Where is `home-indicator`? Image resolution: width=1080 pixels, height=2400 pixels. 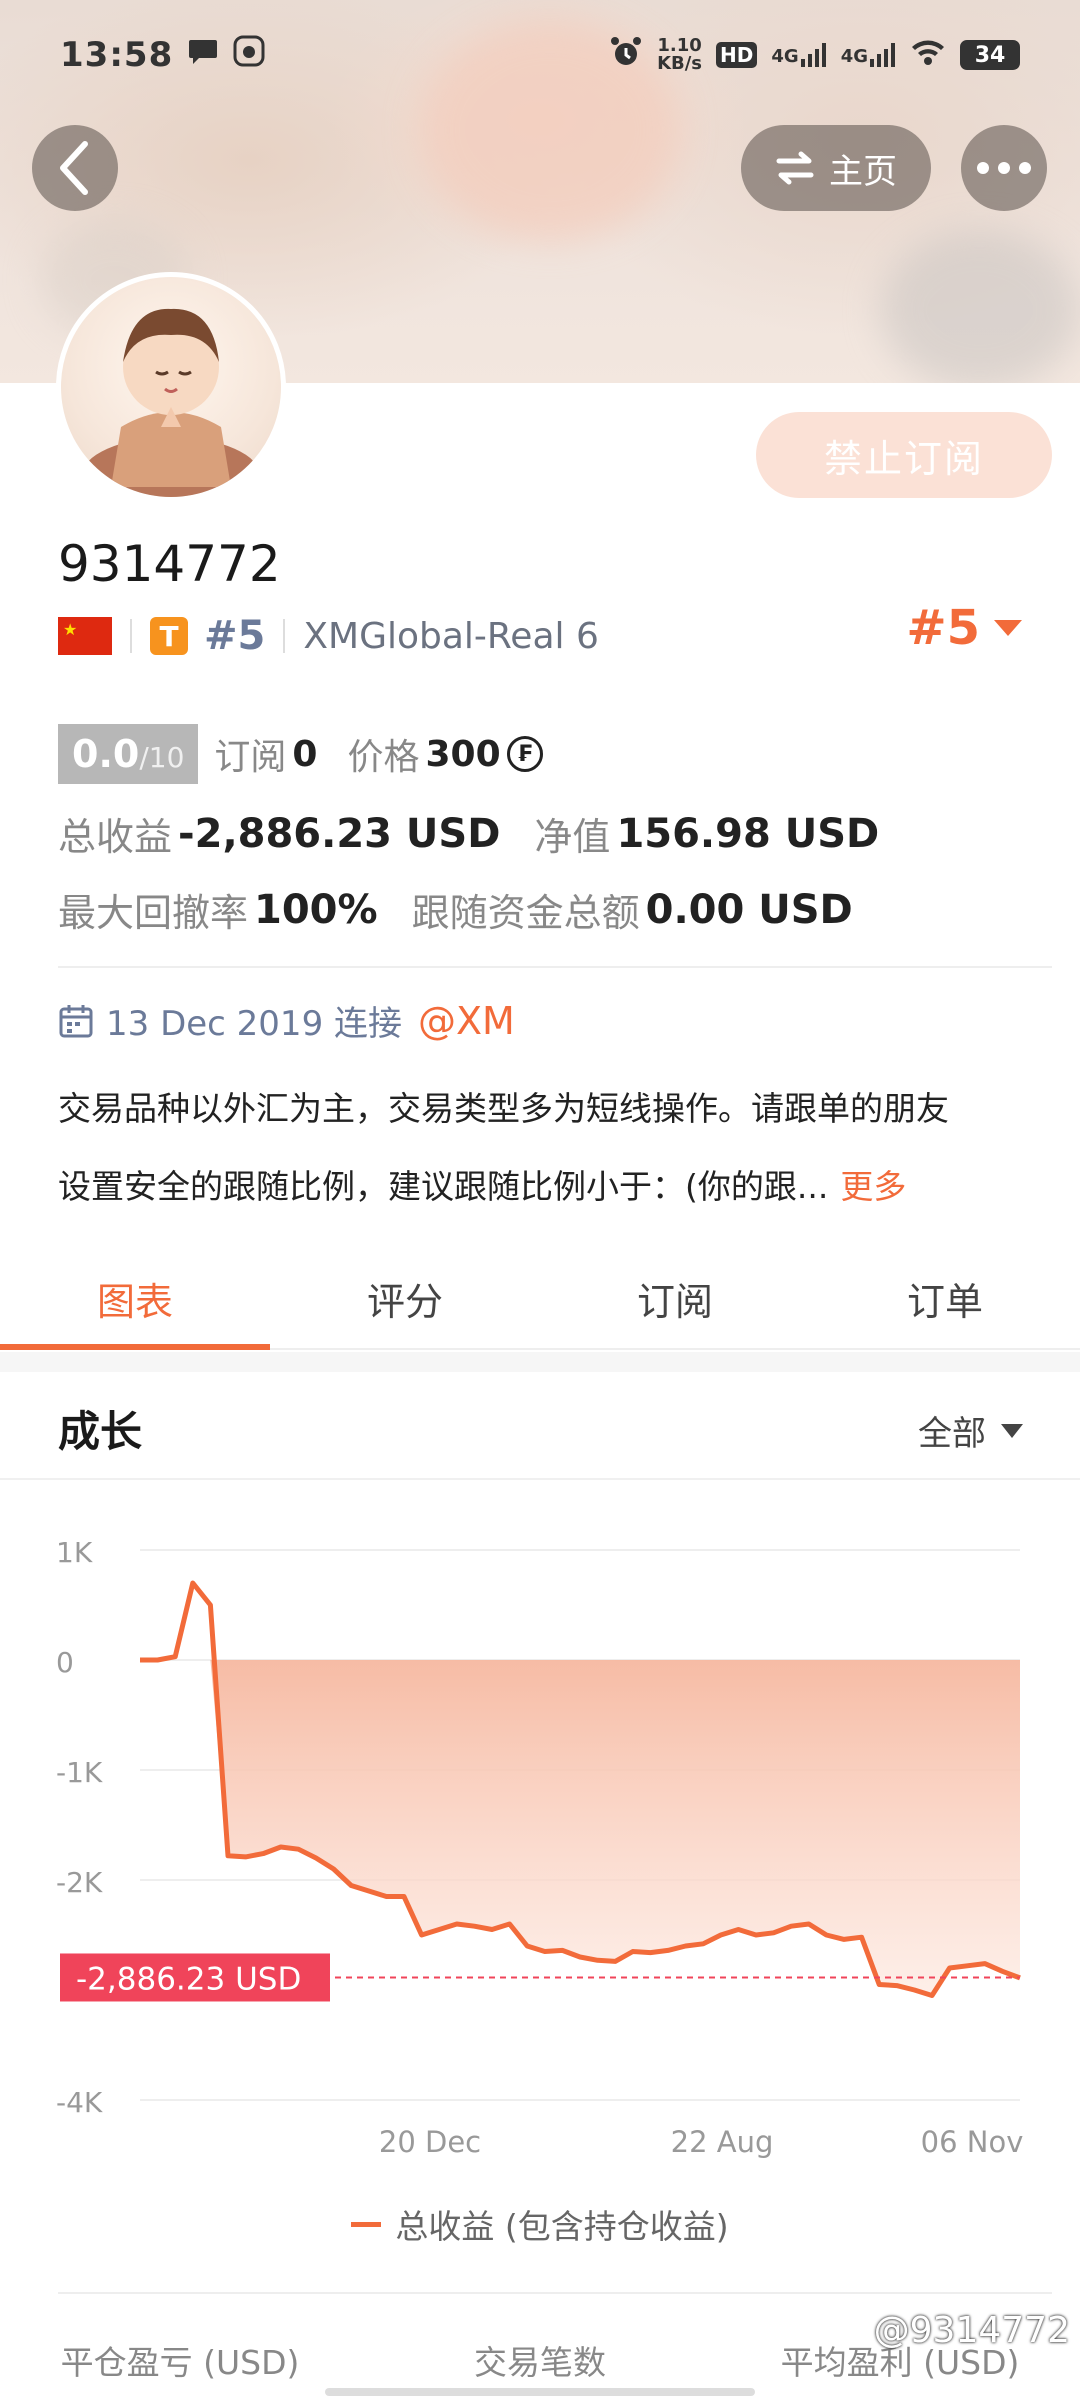 home-indicator is located at coordinates (540, 2392).